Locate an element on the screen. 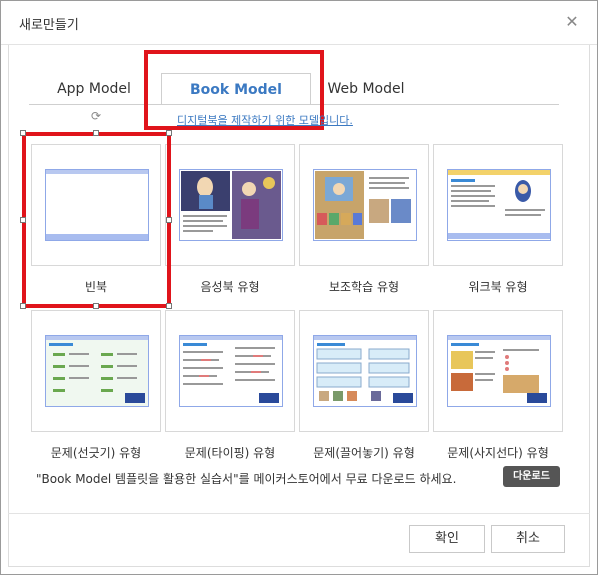 The image size is (598, 575). template-label-quiz-multiple-choice: 문제(사지선다) 유형 is located at coordinates (498, 453).